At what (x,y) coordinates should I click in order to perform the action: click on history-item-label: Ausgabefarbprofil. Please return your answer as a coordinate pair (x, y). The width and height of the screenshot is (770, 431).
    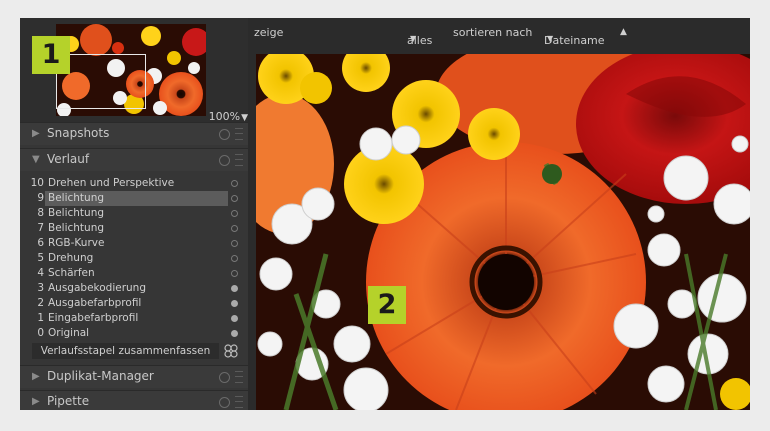
    Looking at the image, I should click on (95, 303).